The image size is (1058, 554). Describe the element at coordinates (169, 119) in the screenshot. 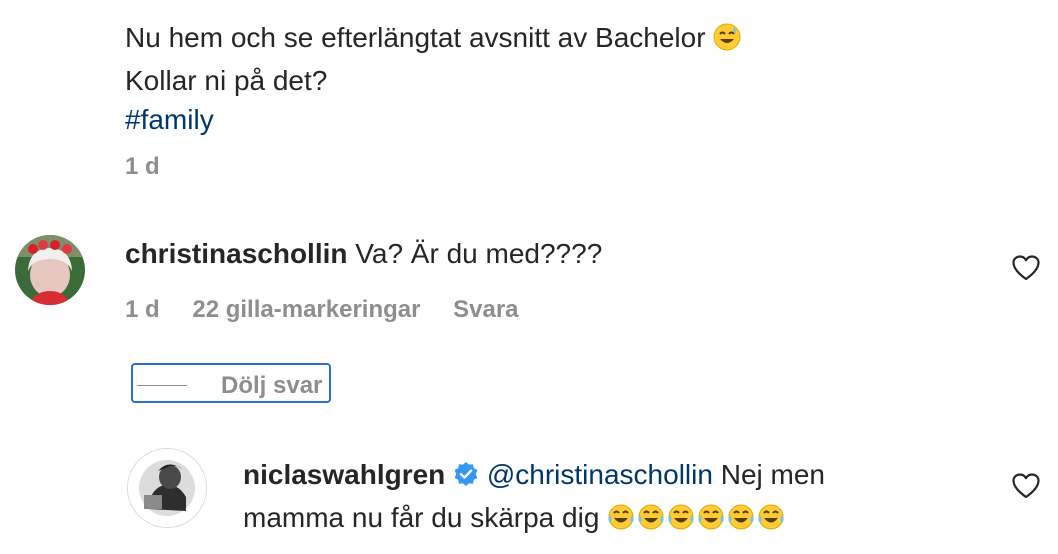

I see `hashtag-link: #family` at that location.